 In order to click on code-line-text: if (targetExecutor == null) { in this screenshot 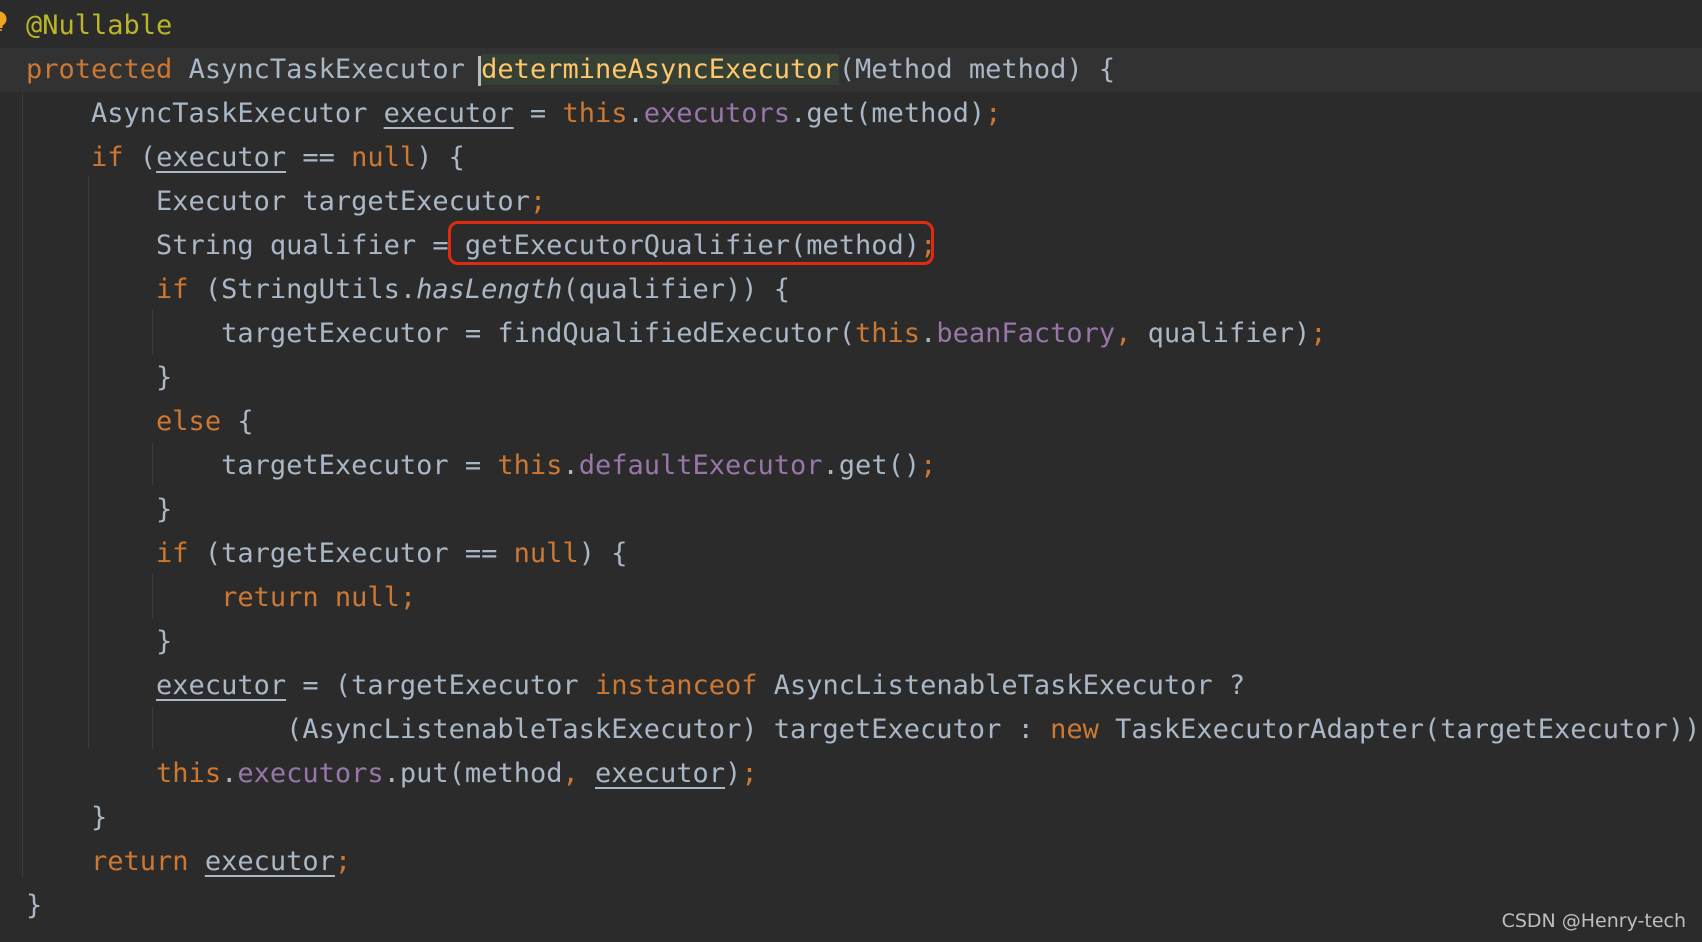, I will do `click(326, 554)`.